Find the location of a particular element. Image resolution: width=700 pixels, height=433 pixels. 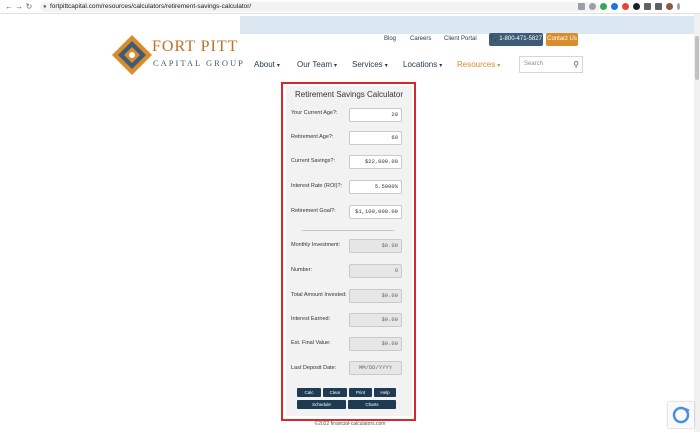

calculator-title: Retirement Savings Calculator is located at coordinates (349, 94).